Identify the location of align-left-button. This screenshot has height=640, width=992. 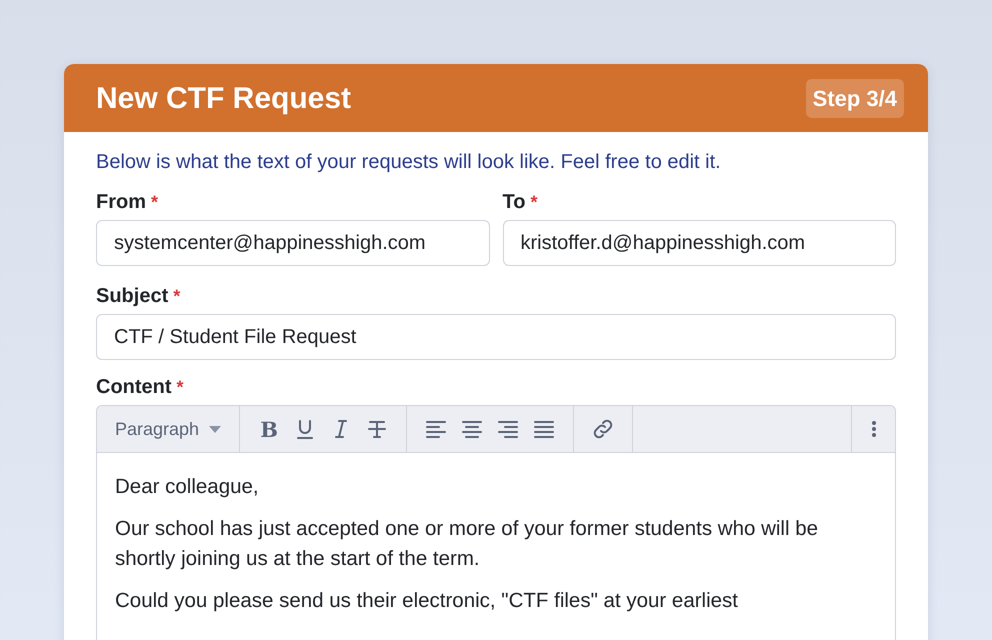
(436, 429).